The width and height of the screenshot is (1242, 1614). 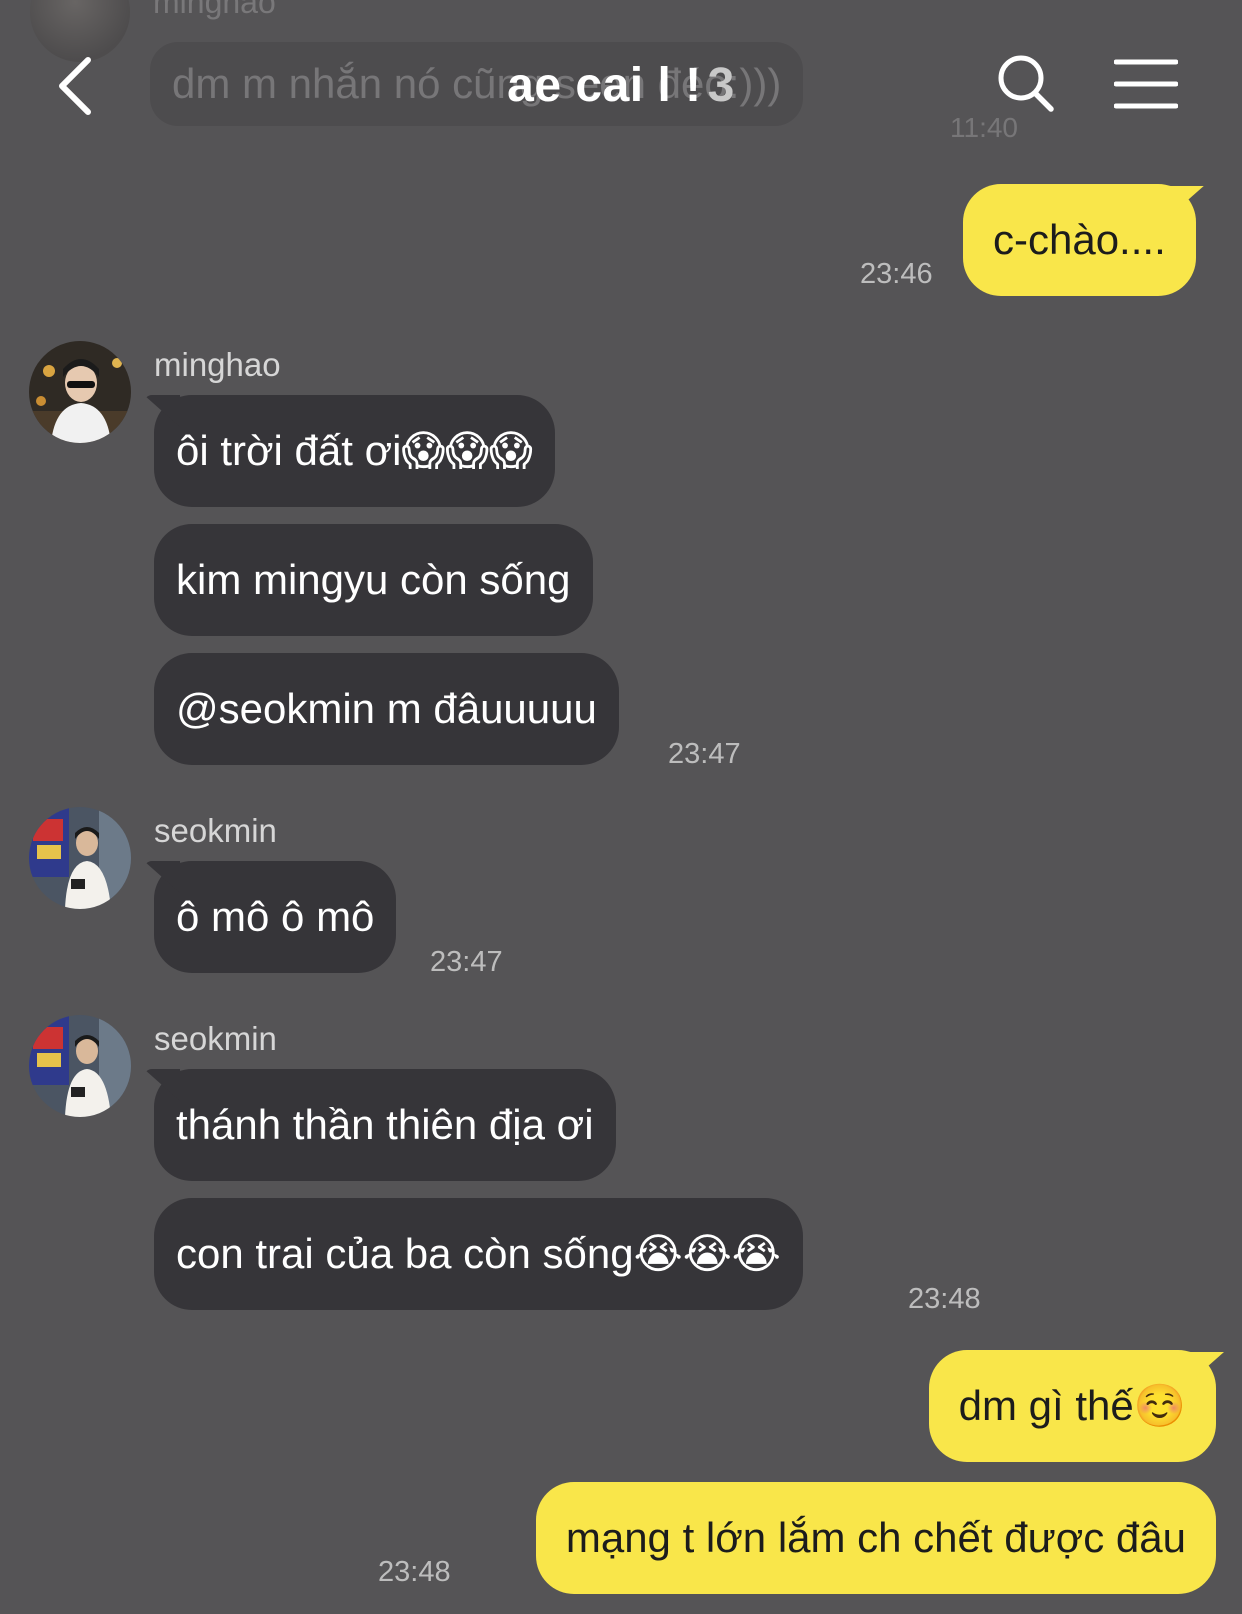 I want to click on outgoing-message-bubble: dm gì thế☺️, so click(x=1072, y=1406).